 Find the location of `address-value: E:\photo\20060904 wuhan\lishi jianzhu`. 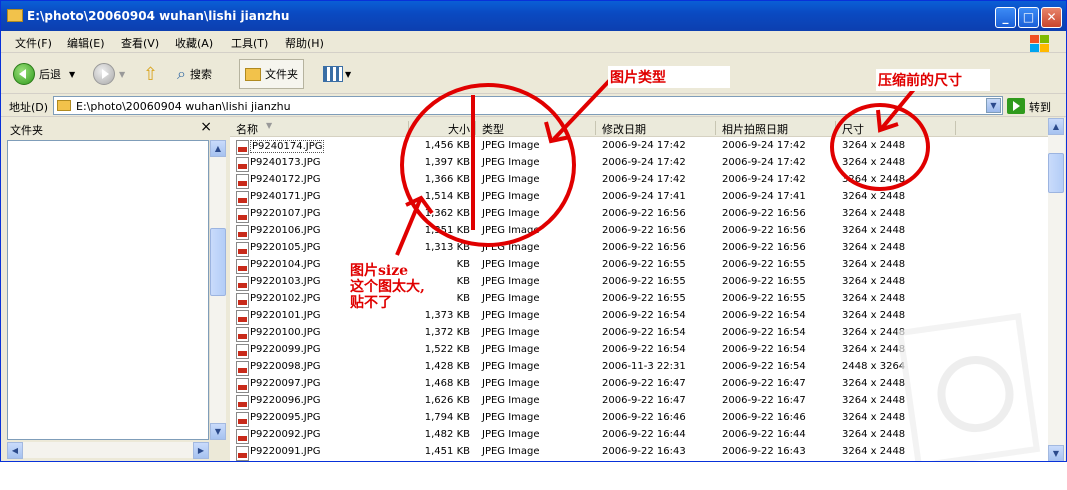

address-value: E:\photo\20060904 wuhan\lishi jianzhu is located at coordinates (183, 106).